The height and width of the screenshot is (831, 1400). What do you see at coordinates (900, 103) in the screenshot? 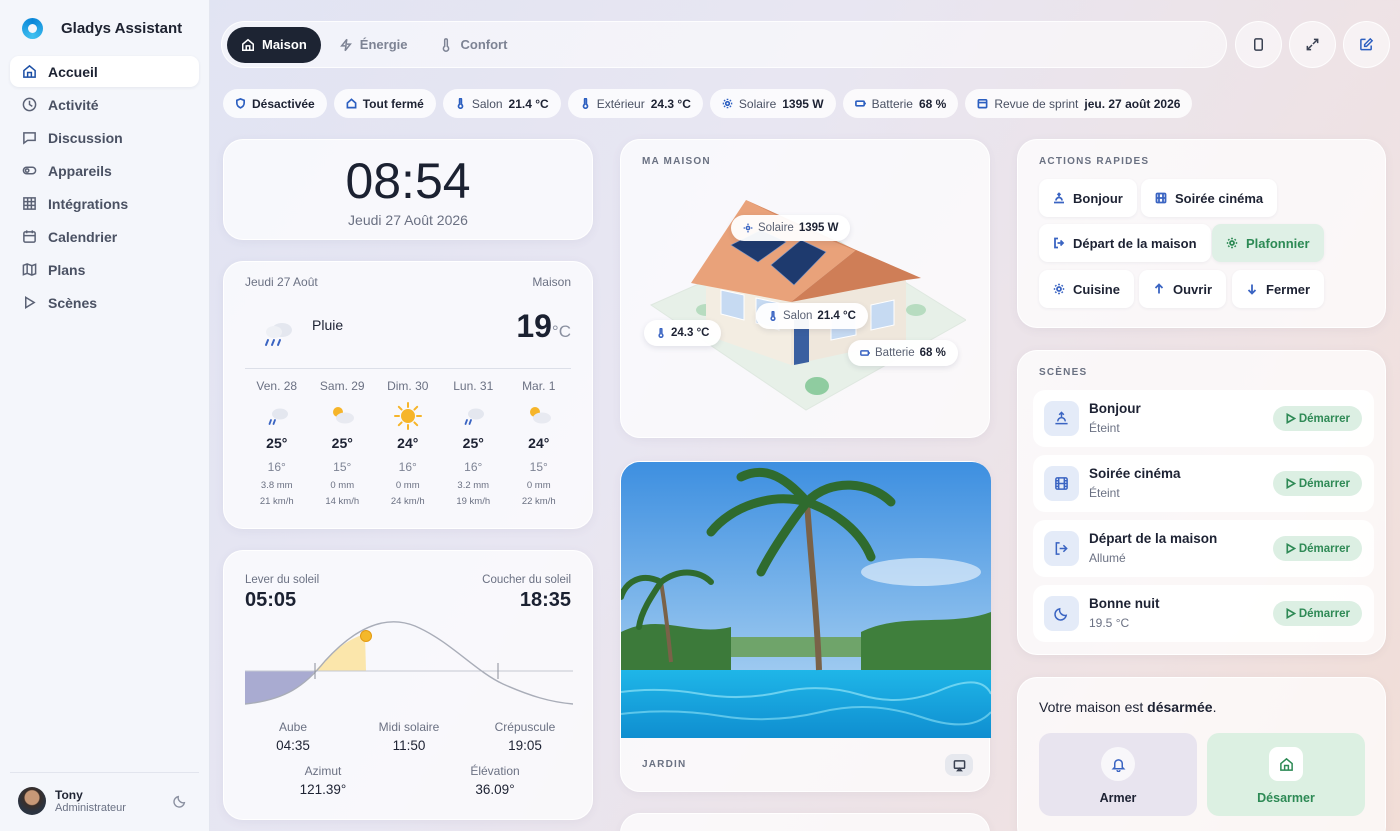
I see `battery-chip: Batterie 68 %` at bounding box center [900, 103].